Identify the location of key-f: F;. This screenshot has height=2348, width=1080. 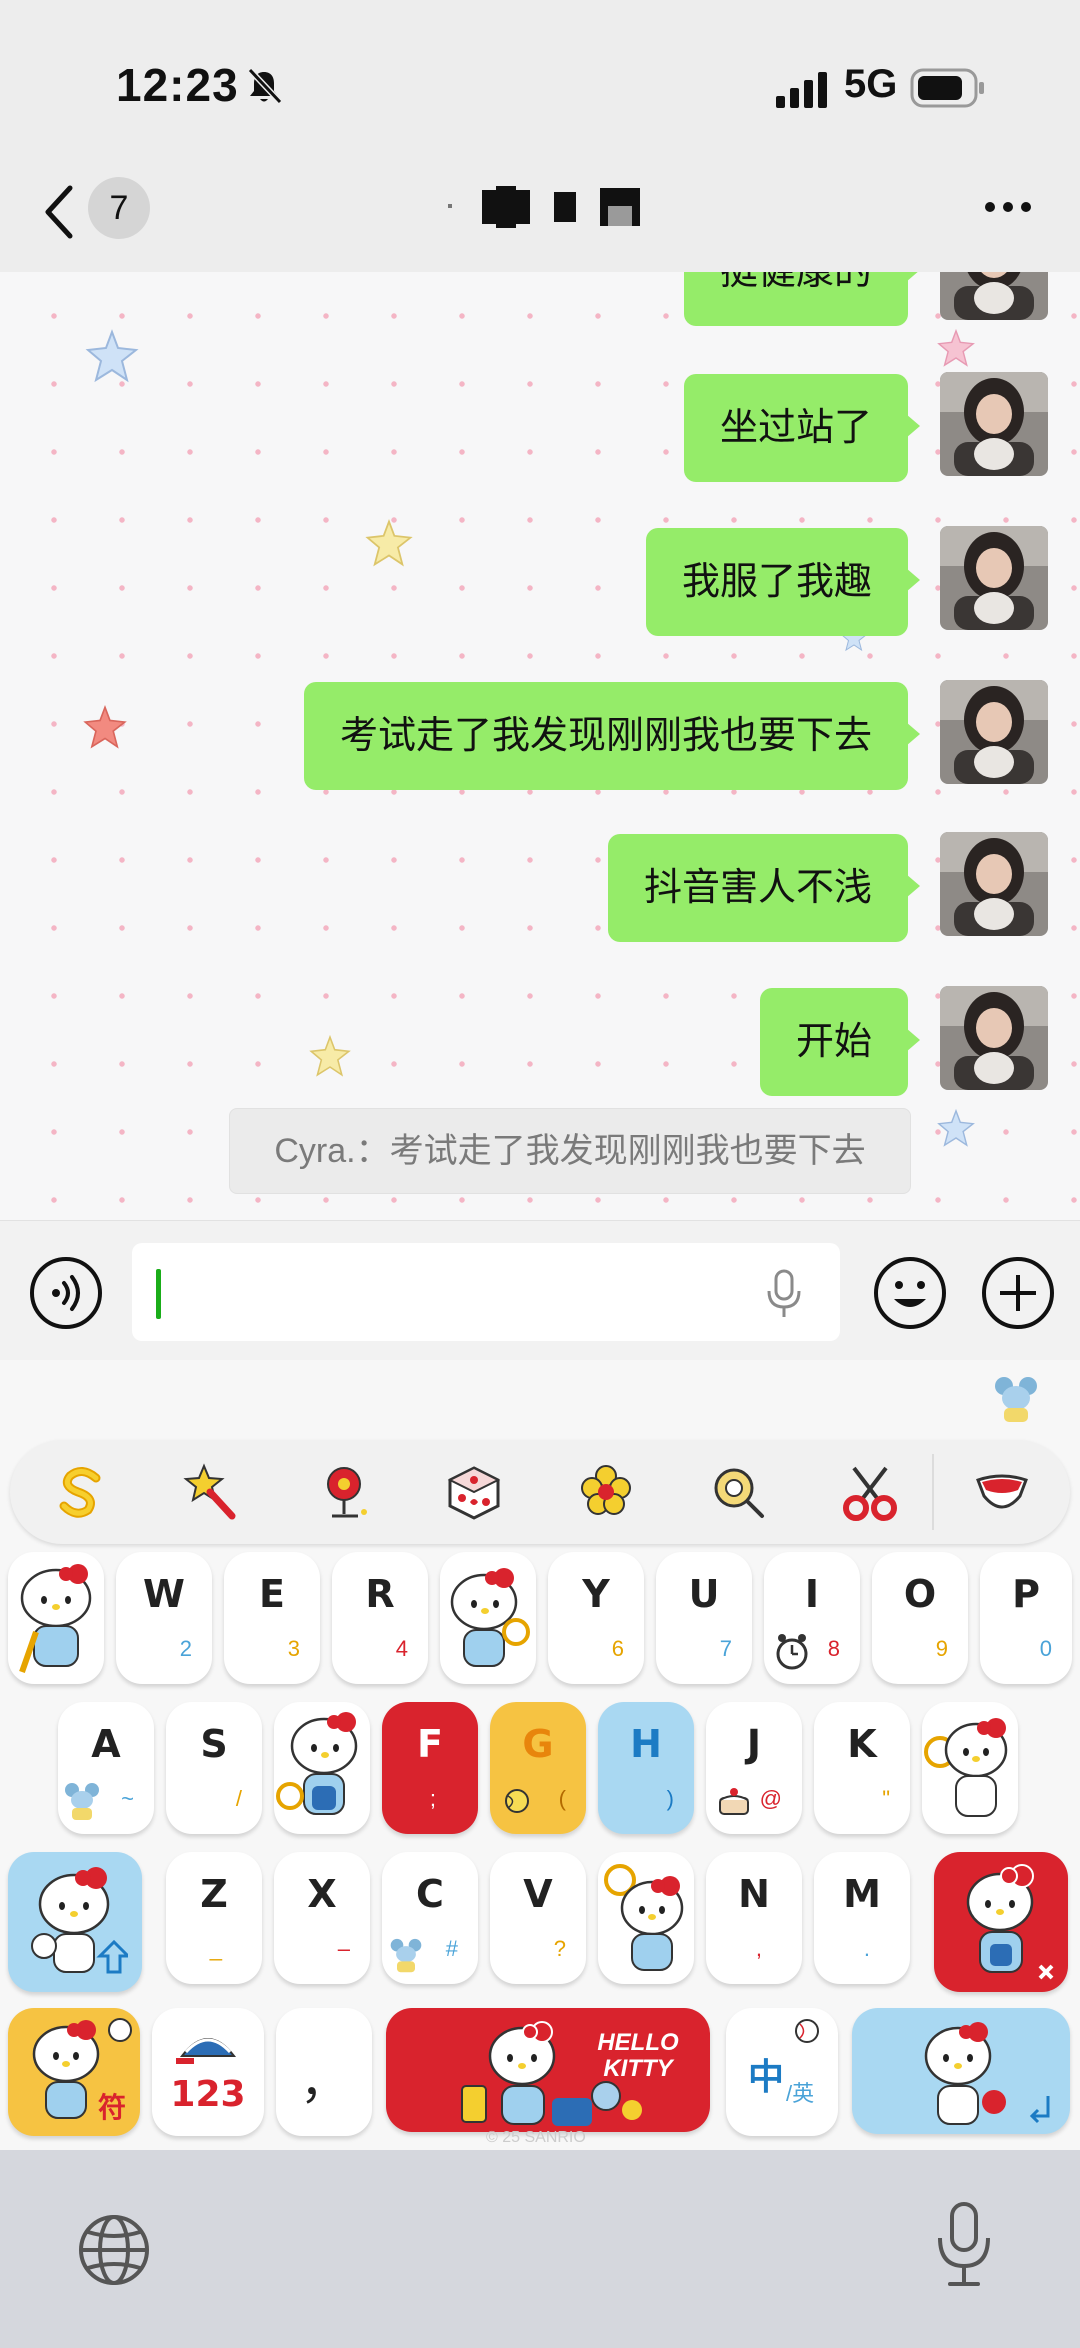
(430, 1768).